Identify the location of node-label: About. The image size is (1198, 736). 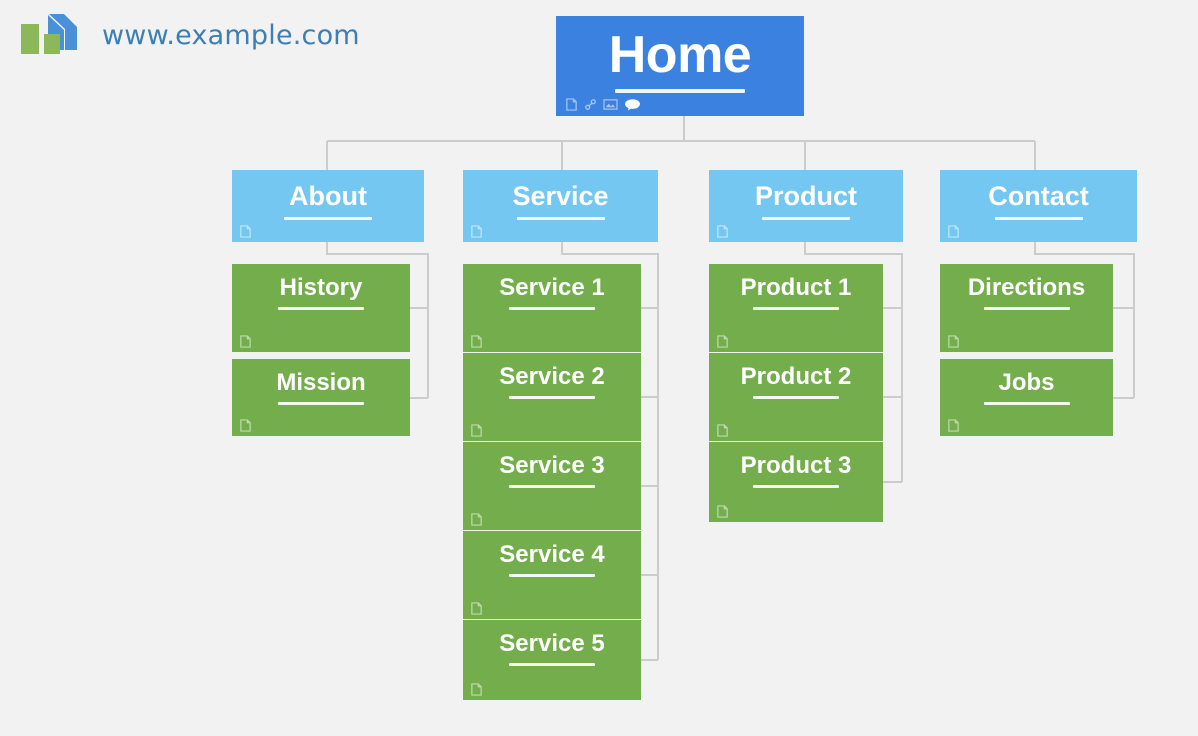
(328, 196).